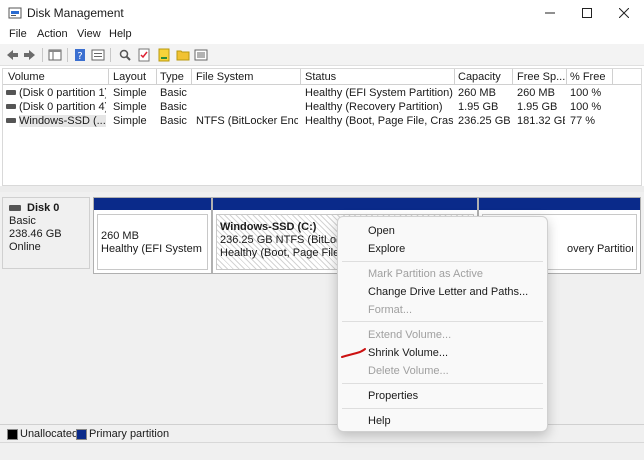 Image resolution: width=644 pixels, height=460 pixels. I want to click on highlight-button, so click(164, 55).